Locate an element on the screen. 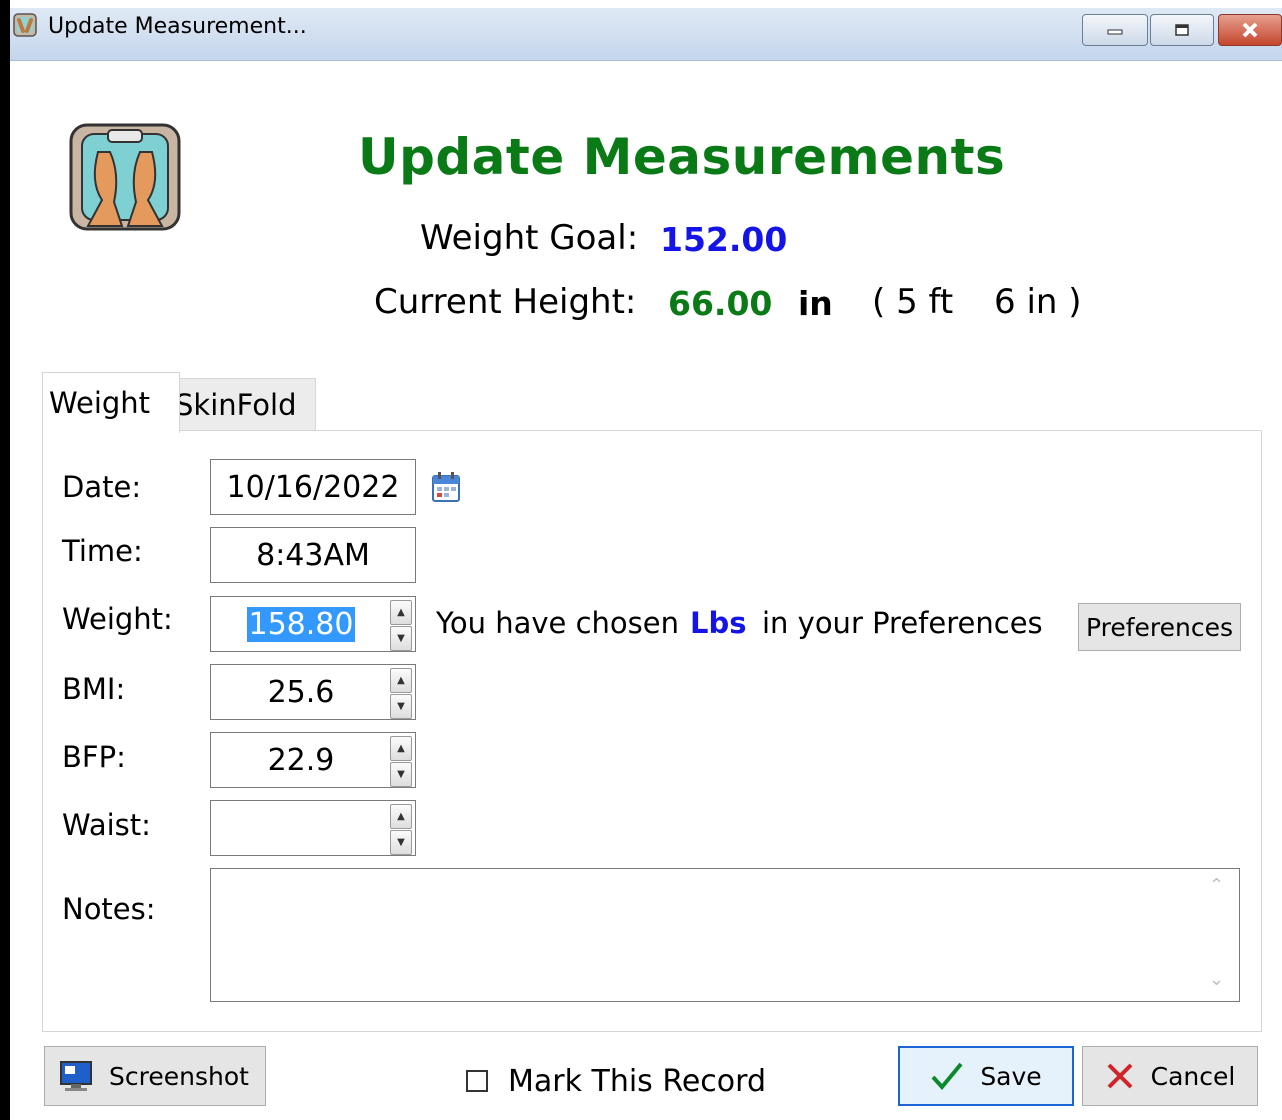  waist-input is located at coordinates (301, 828).